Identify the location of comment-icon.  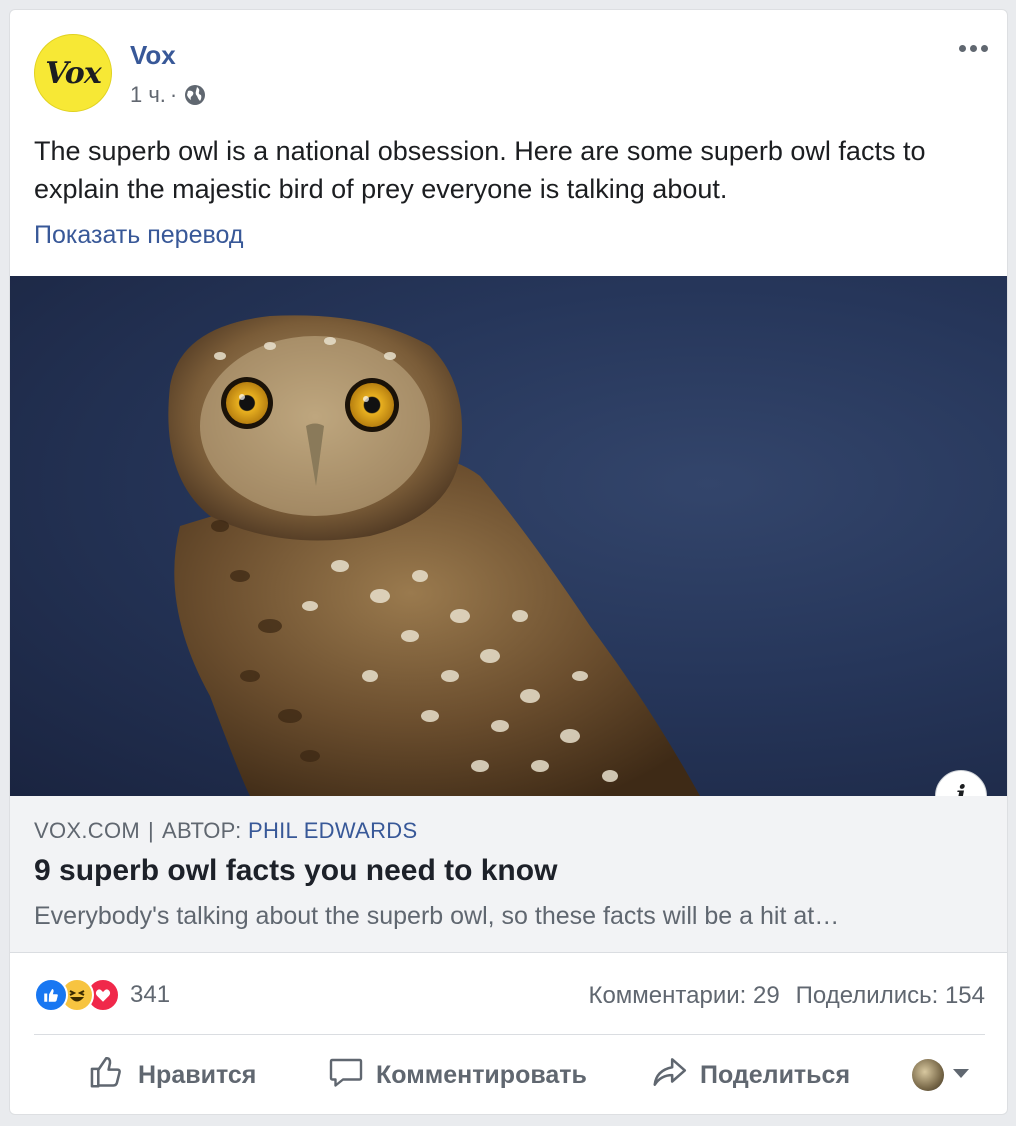
(346, 1075).